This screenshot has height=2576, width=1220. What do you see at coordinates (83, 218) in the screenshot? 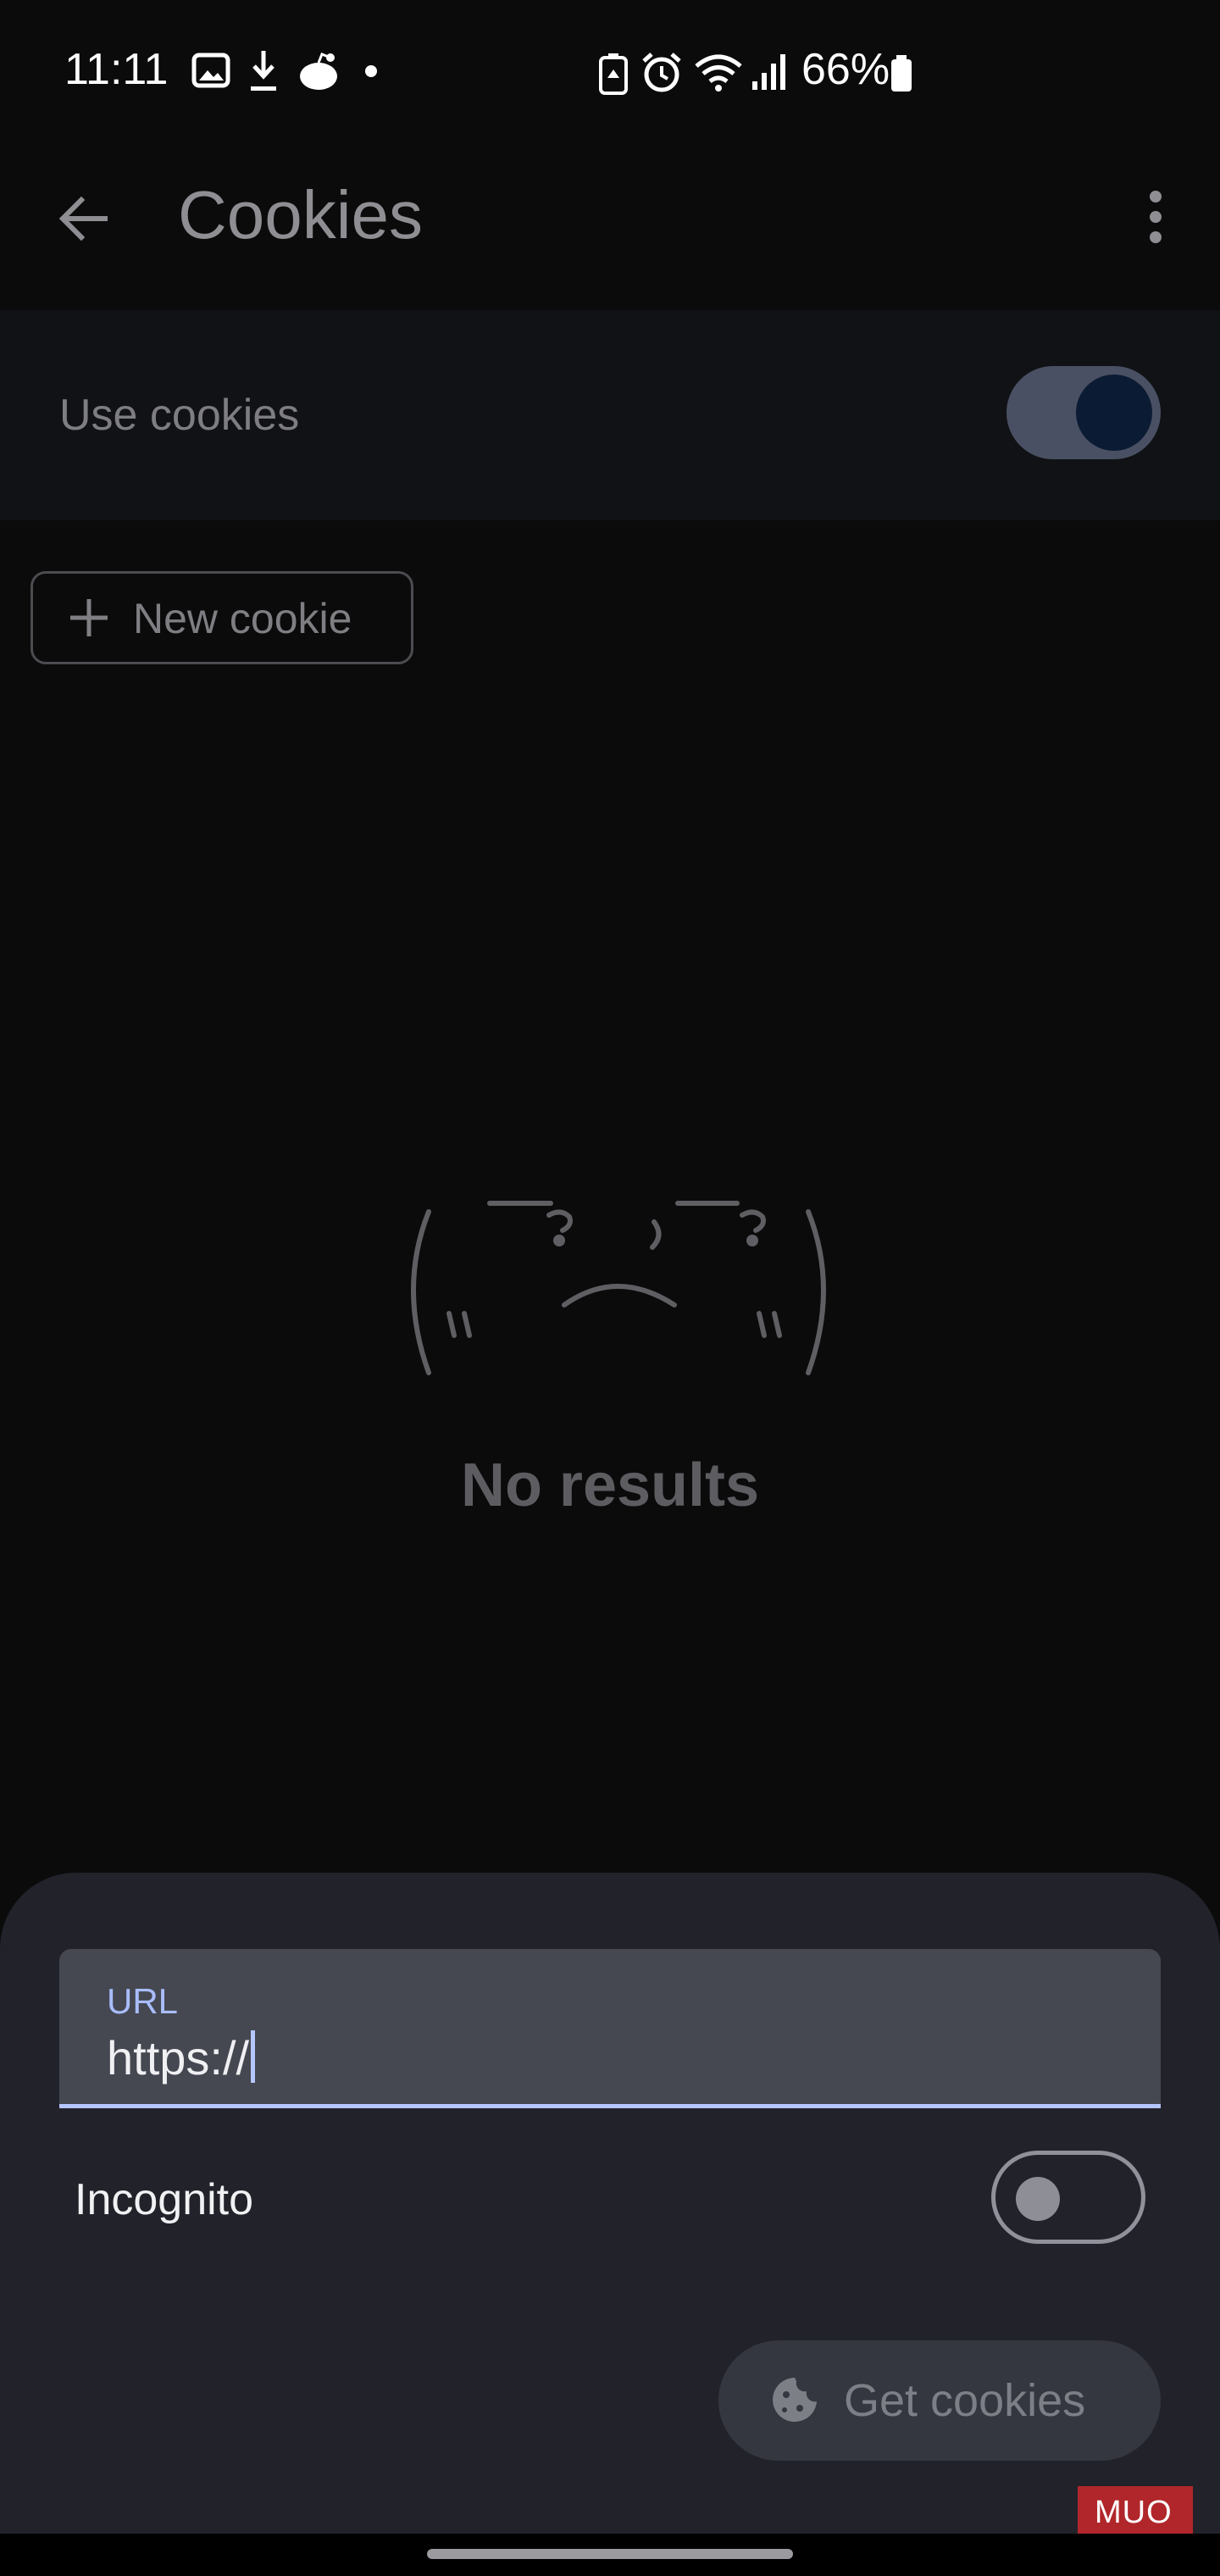
I see `back-button` at bounding box center [83, 218].